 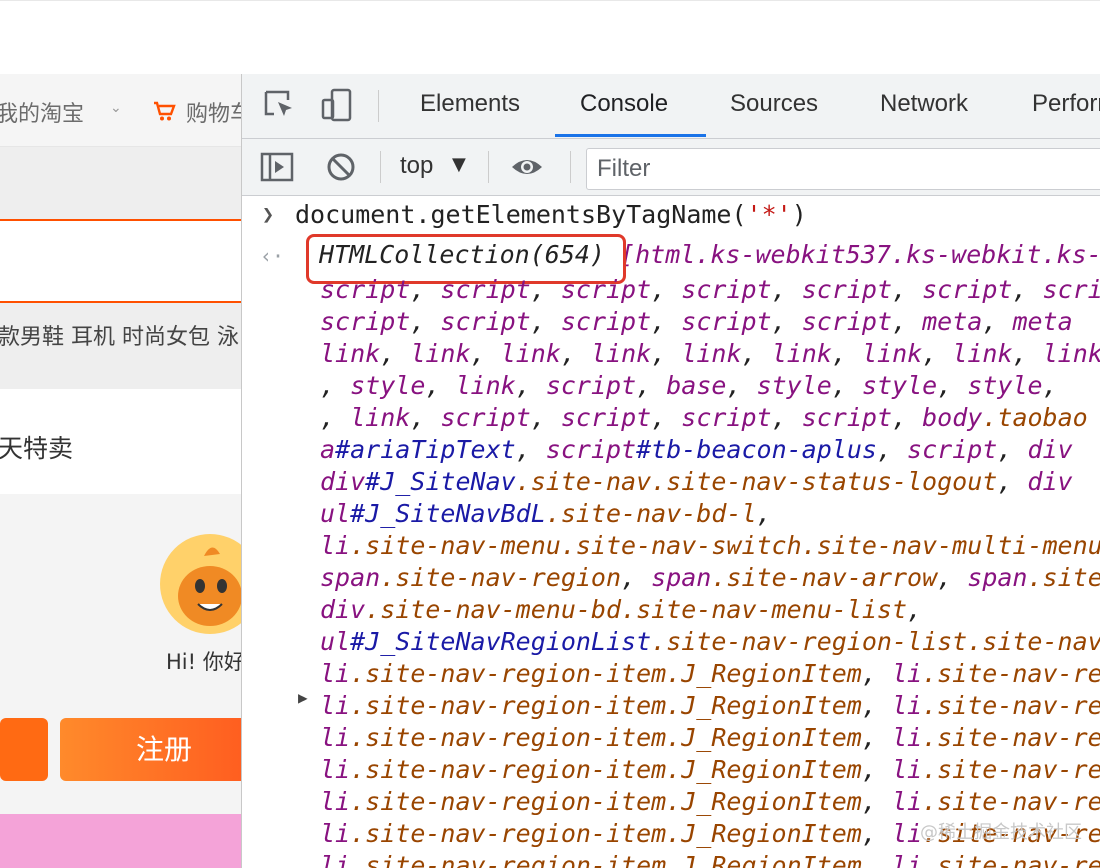 I want to click on tab-sources: Sources, so click(x=774, y=104).